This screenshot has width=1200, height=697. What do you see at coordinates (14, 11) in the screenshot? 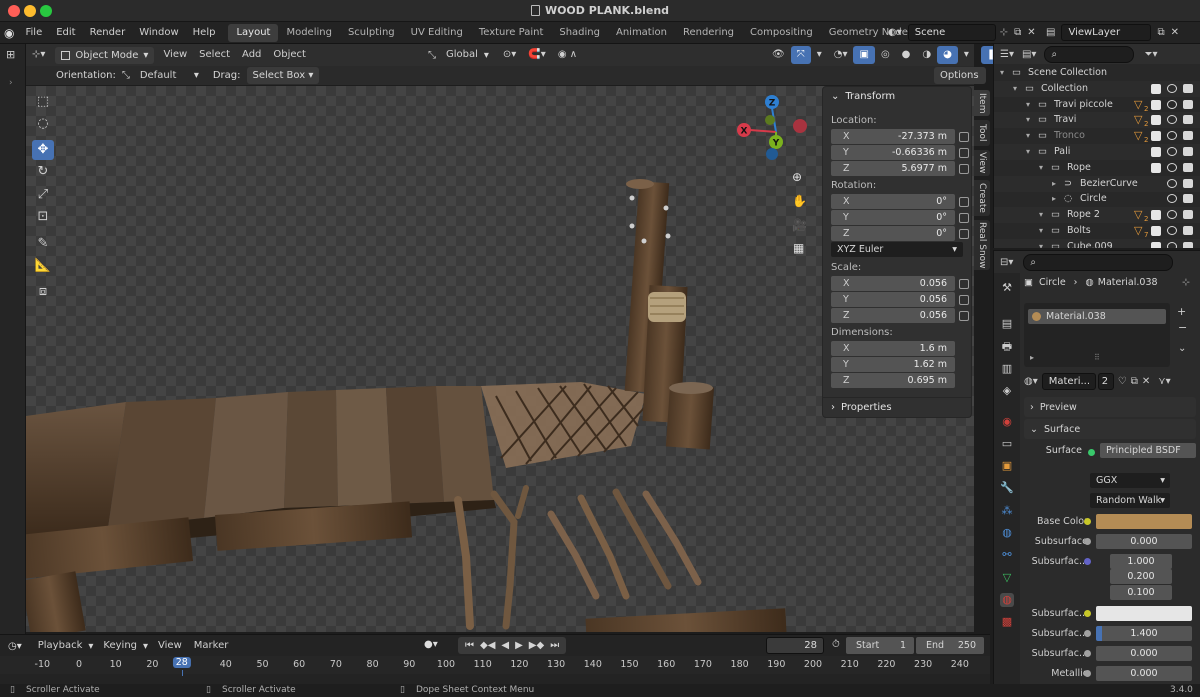
I see `close-window-button` at bounding box center [14, 11].